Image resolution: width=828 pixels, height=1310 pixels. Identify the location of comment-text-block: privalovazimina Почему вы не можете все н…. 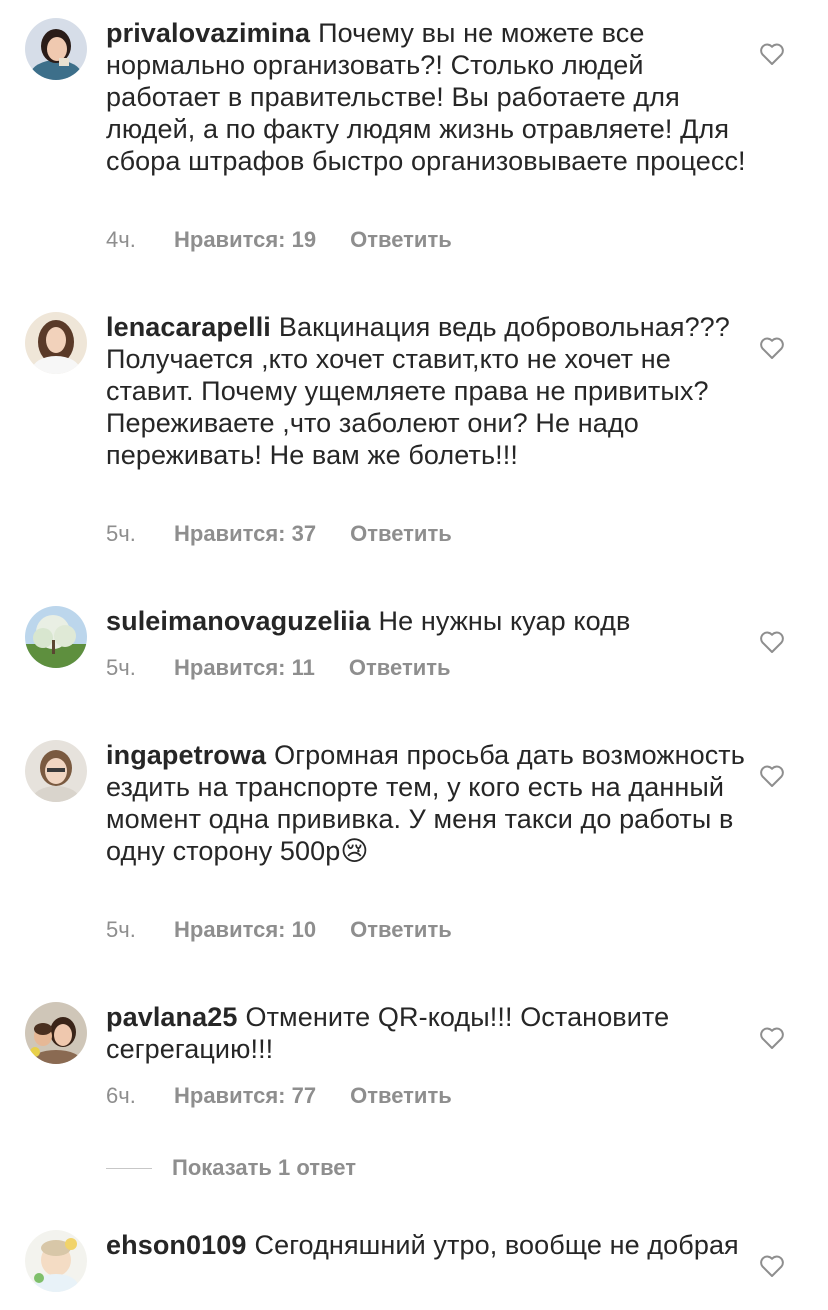
(426, 97).